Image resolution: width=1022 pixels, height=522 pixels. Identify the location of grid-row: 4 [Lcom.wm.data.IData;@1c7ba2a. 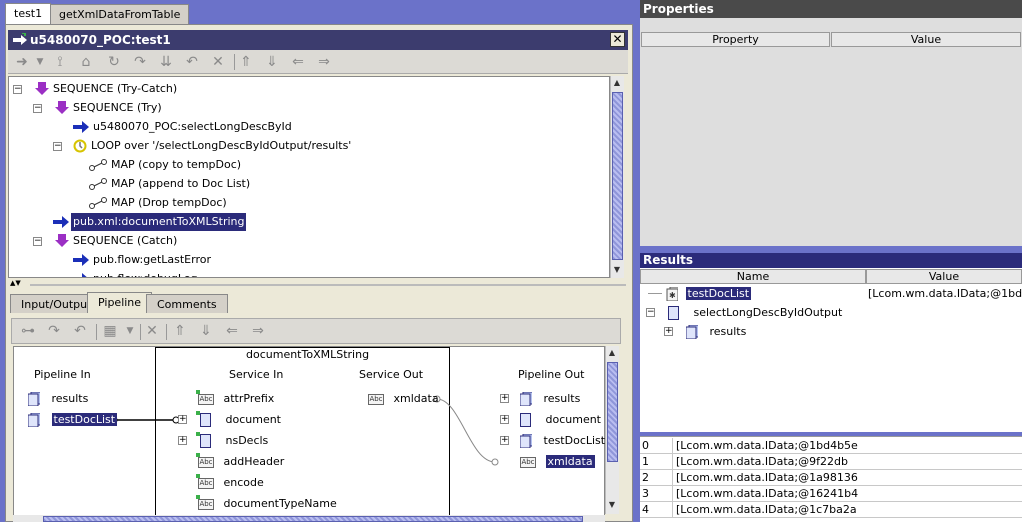
(831, 510).